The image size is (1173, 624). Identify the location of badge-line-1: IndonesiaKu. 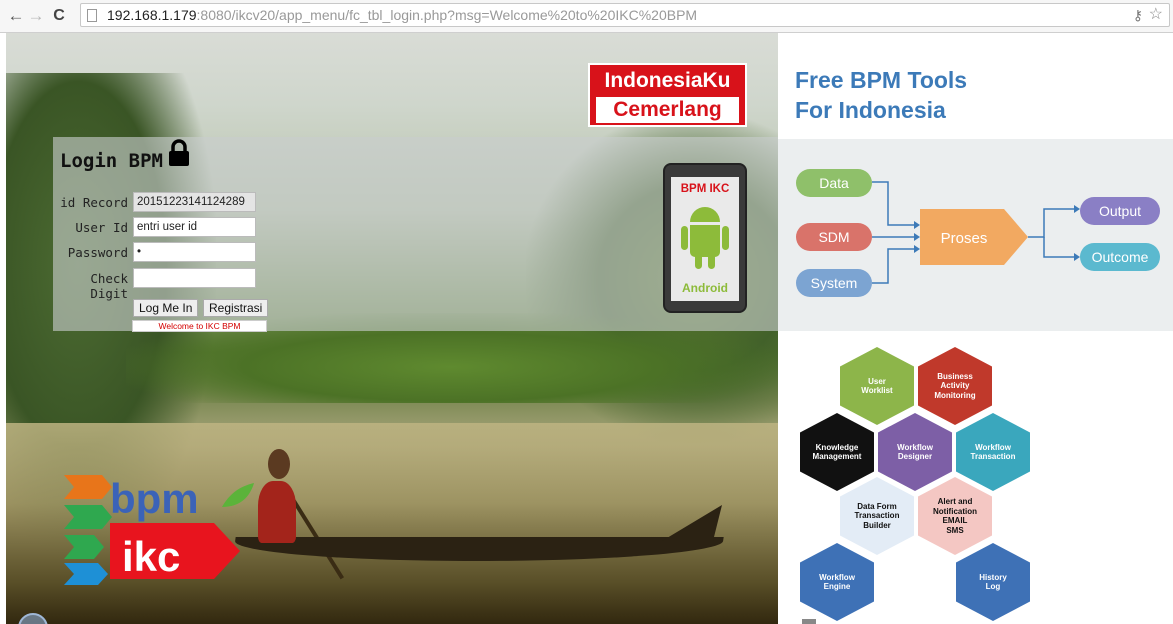
(667, 80).